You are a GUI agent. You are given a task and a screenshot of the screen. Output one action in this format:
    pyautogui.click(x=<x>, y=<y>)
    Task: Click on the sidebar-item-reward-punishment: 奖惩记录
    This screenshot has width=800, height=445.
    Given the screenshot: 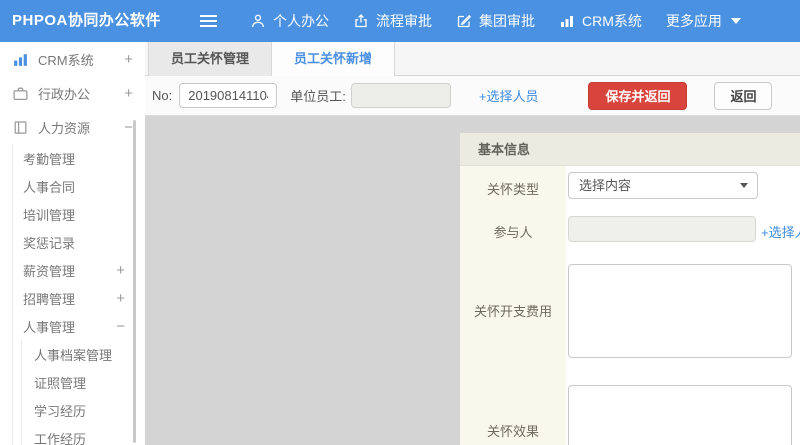 What is the action you would take?
    pyautogui.click(x=79, y=242)
    